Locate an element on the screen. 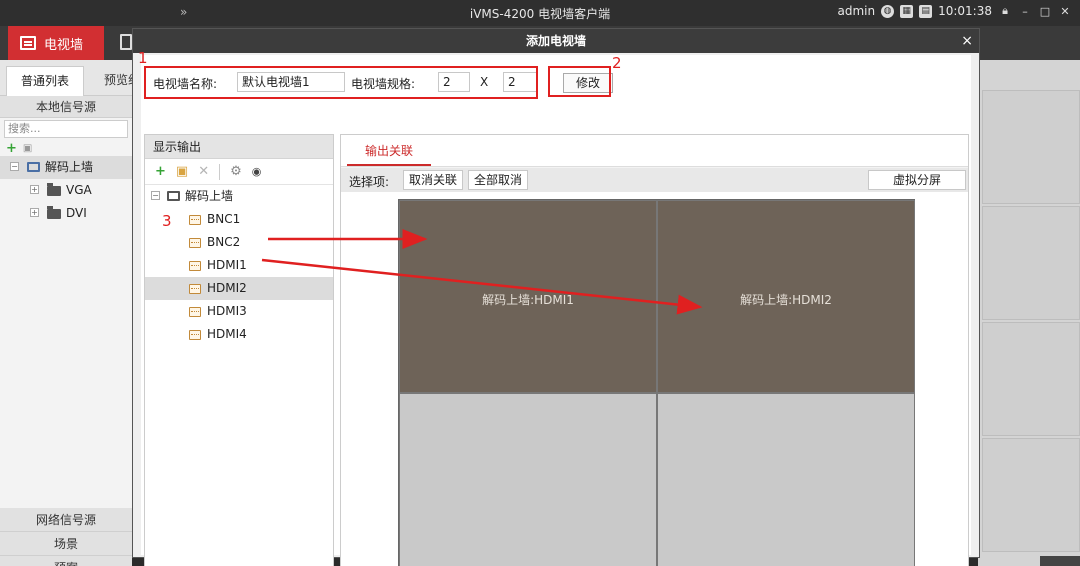  association-toolbar: 选择项: 取消关联 全部取消 虚拟分屏 is located at coordinates (654, 180).